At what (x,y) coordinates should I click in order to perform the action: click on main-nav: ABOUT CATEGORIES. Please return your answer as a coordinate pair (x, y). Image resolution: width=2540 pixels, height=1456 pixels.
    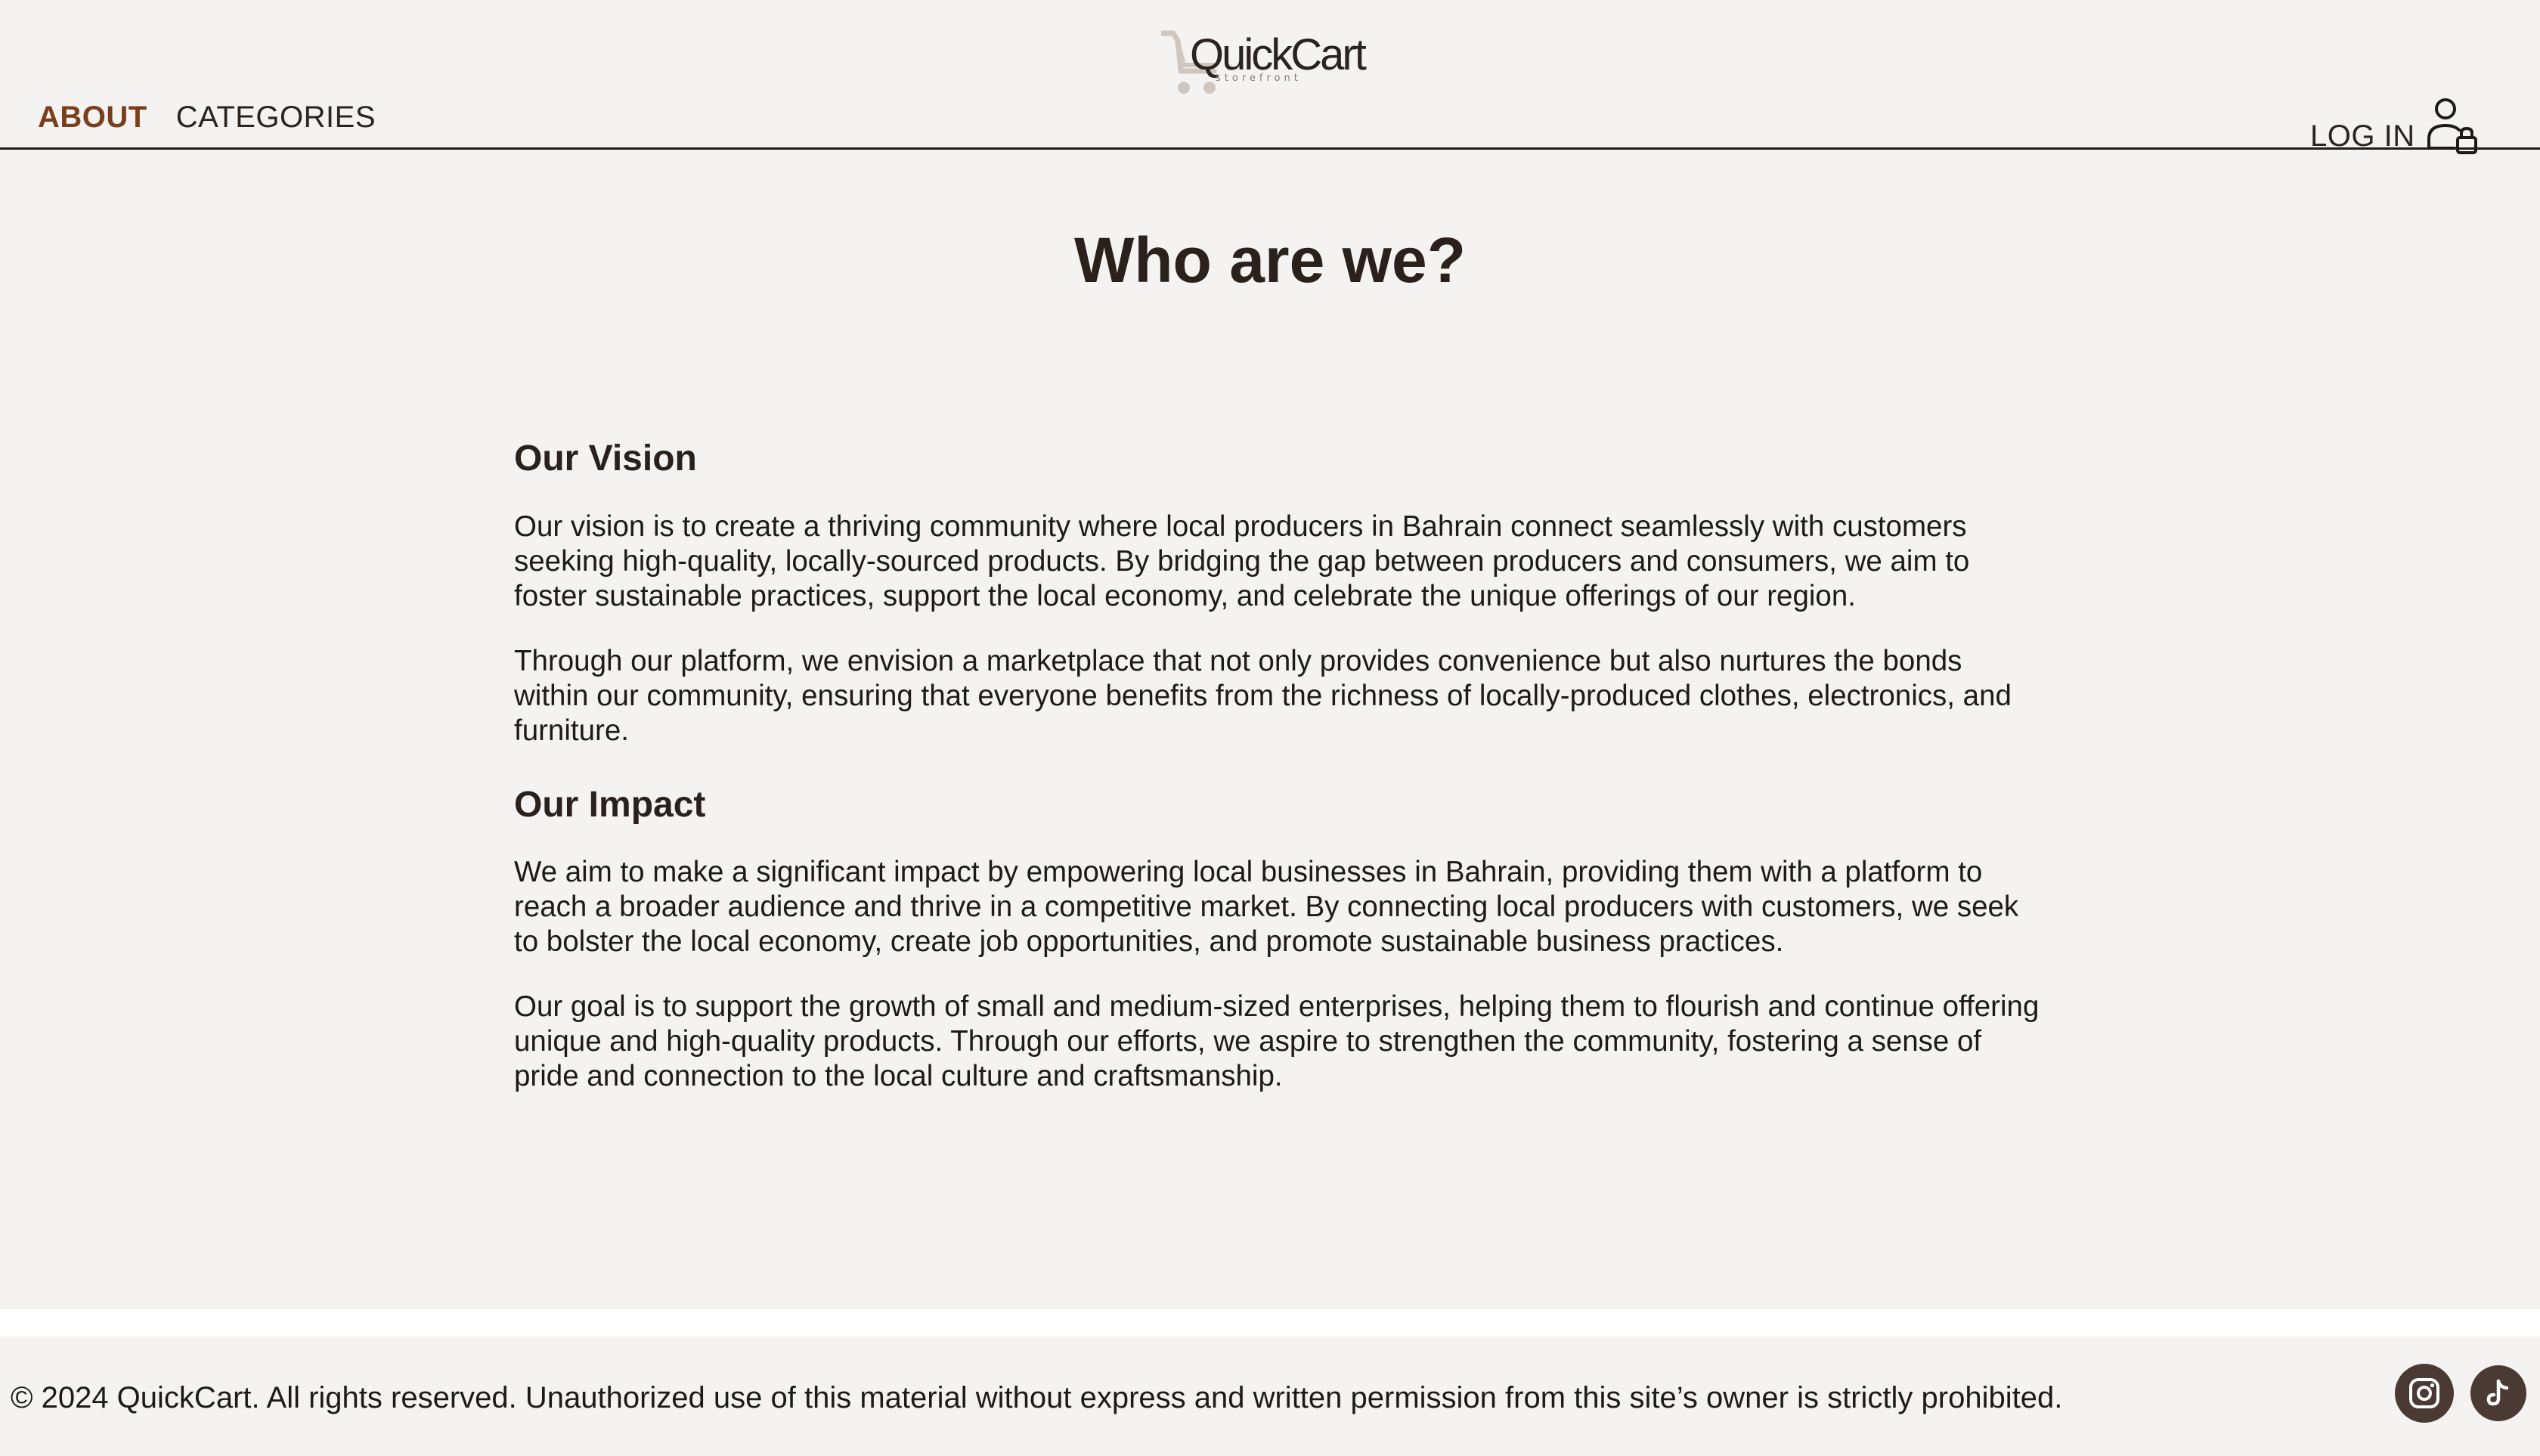
    Looking at the image, I should click on (207, 118).